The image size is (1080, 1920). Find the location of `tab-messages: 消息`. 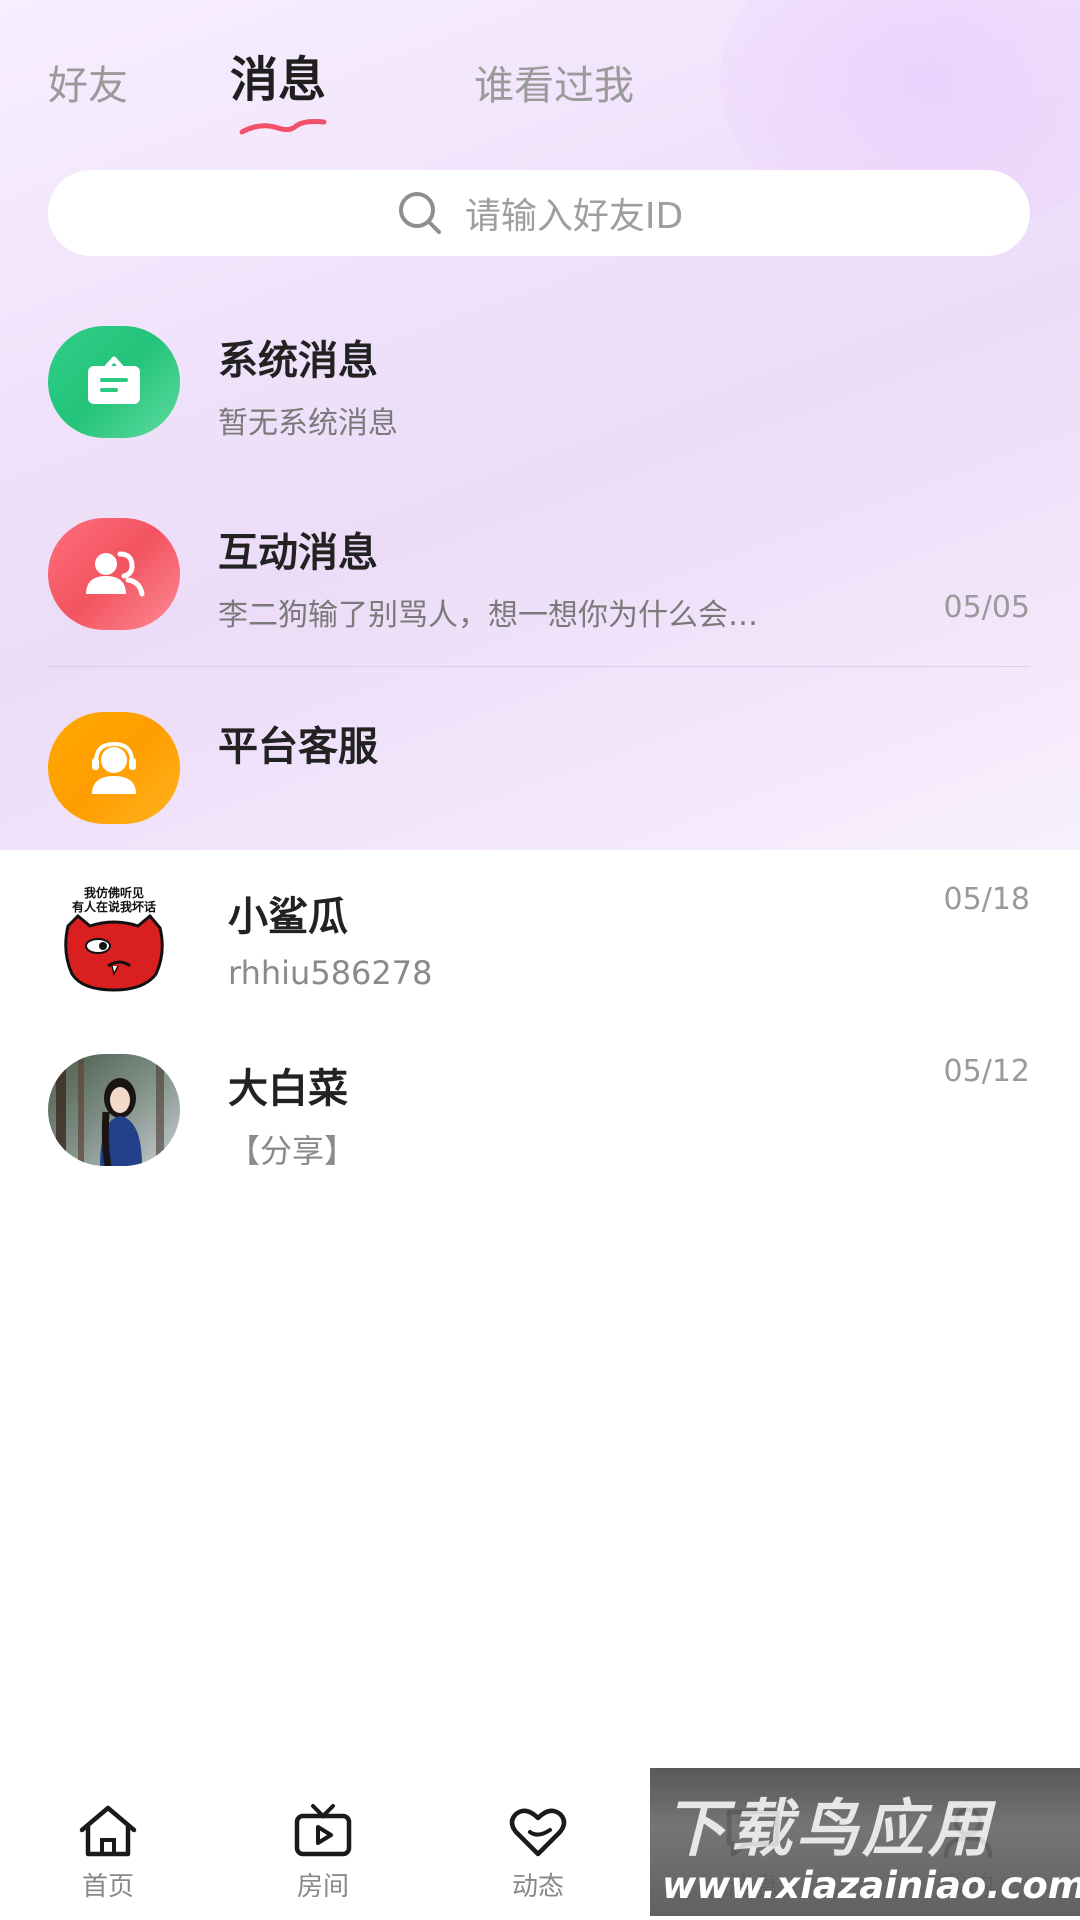

tab-messages: 消息 is located at coordinates (278, 80).